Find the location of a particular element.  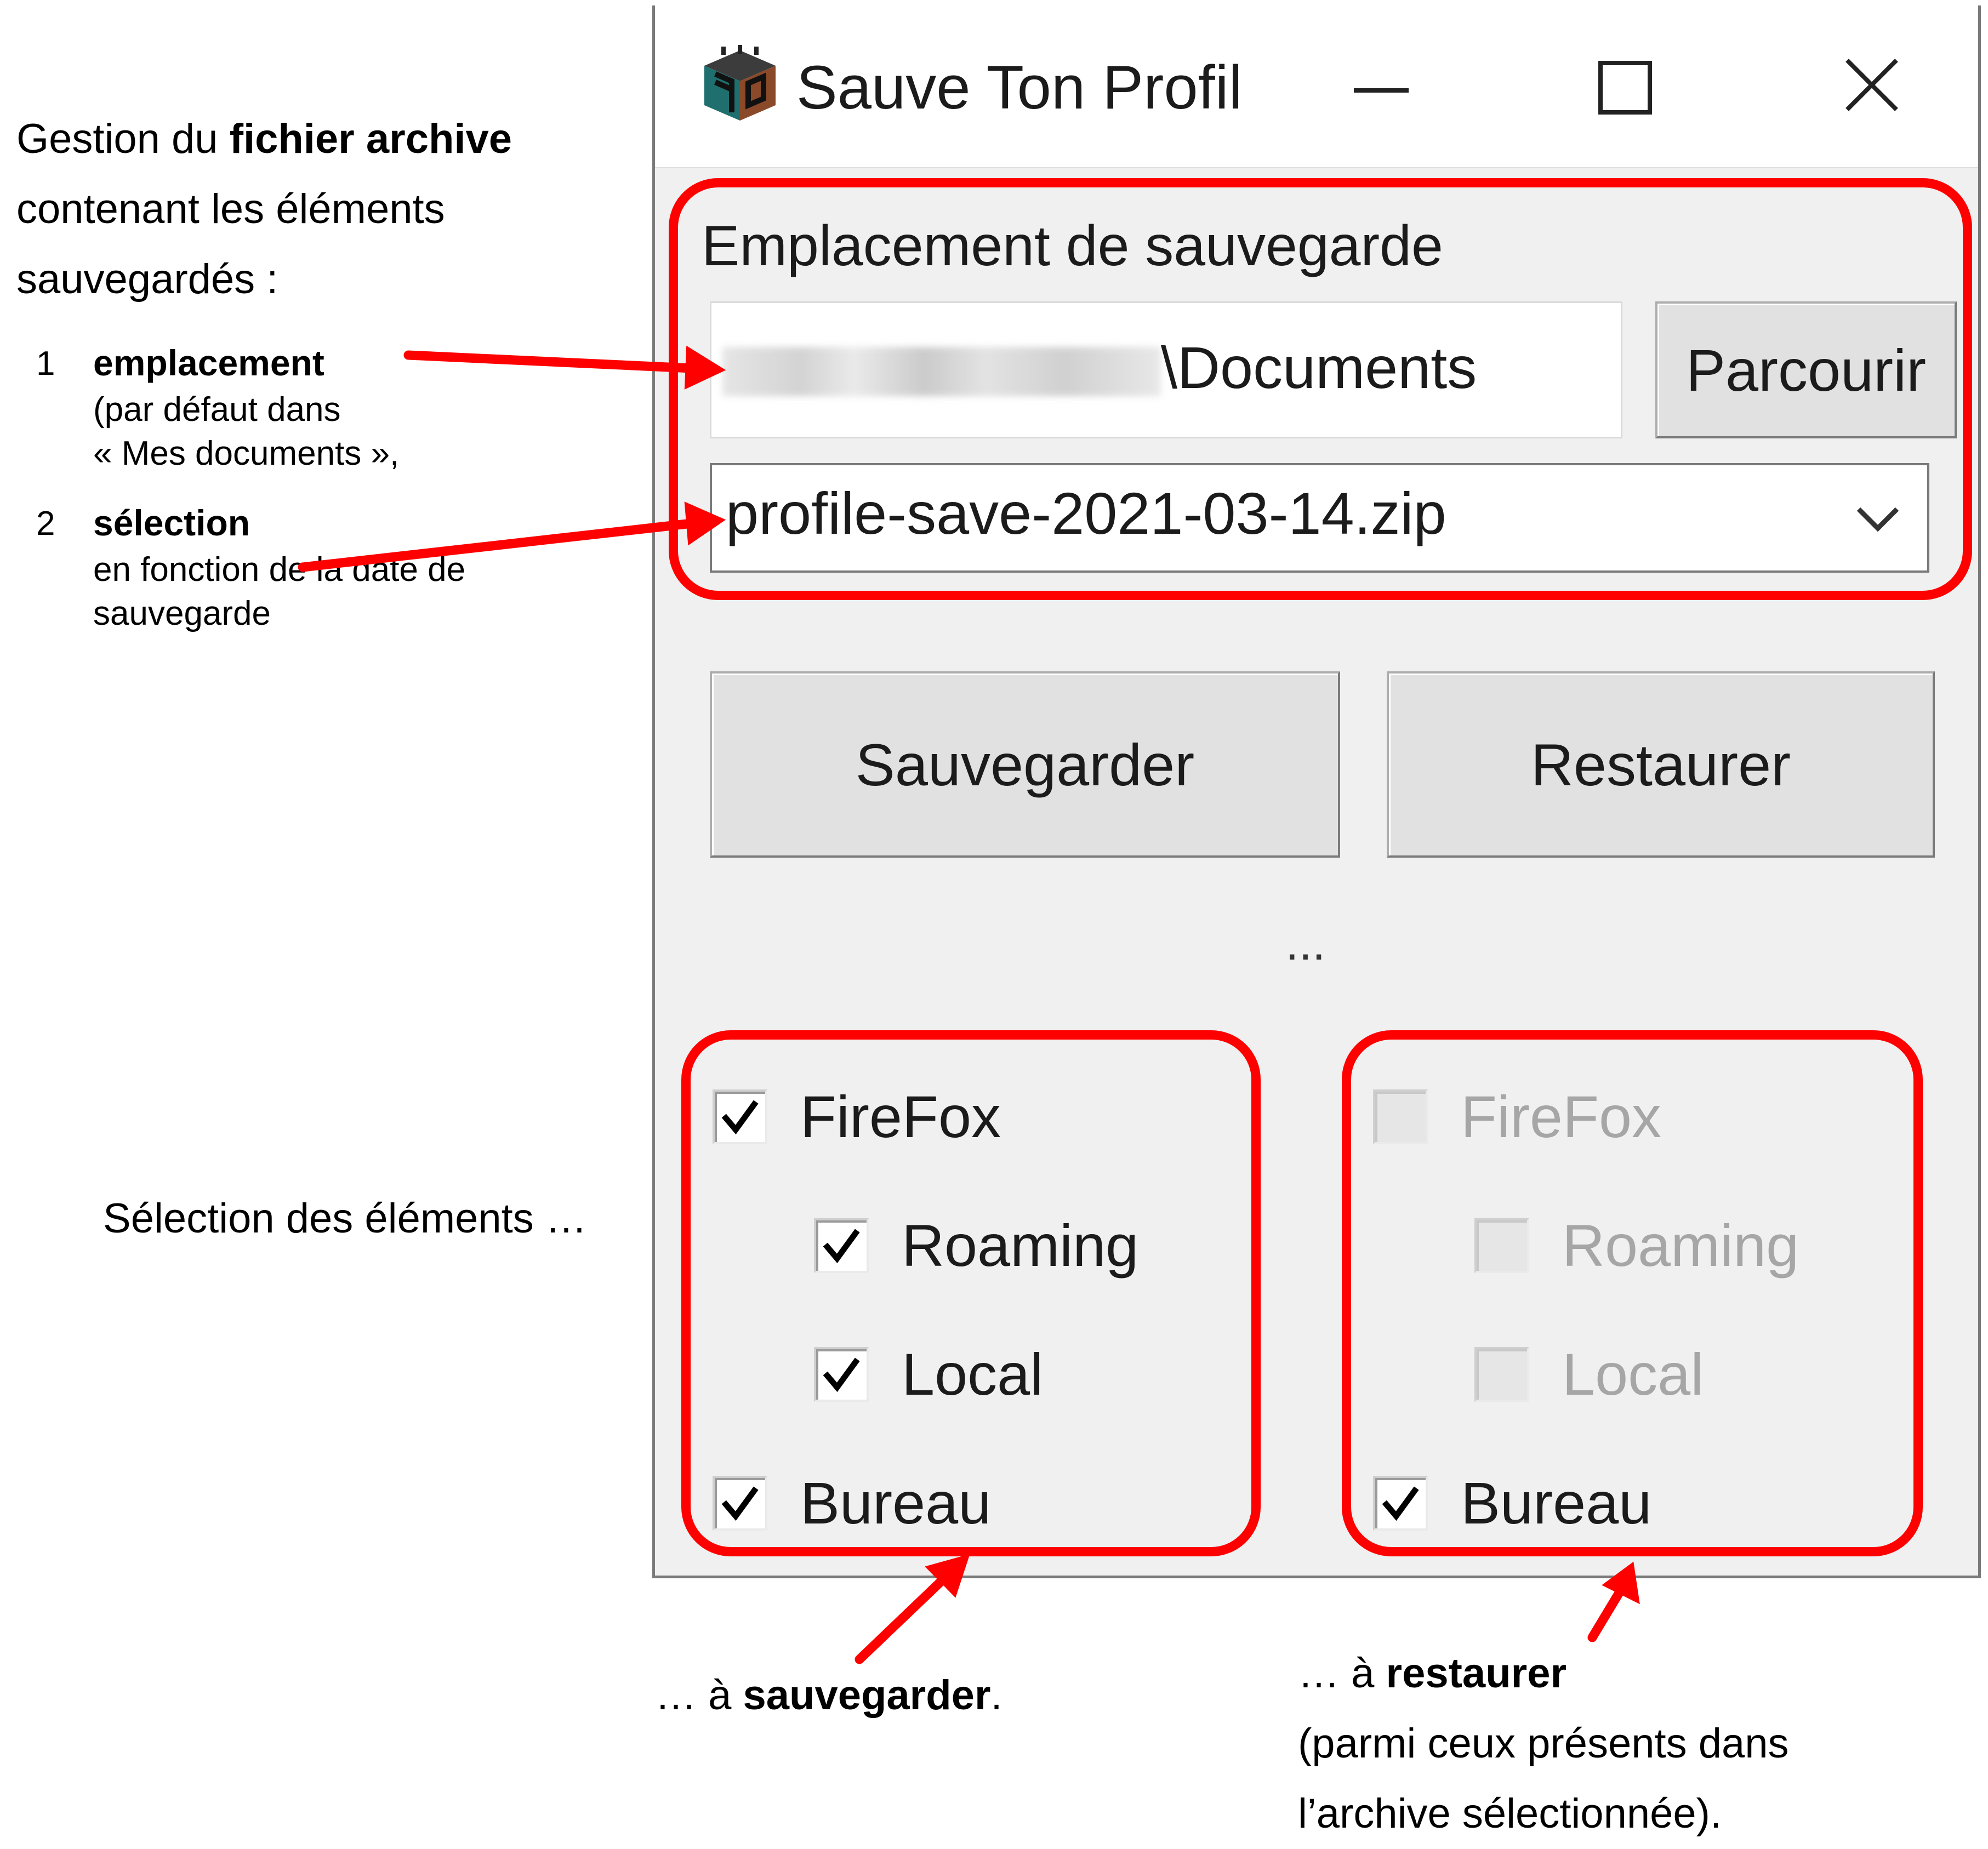

arrow-to-restore-items is located at coordinates (1606, 1613).